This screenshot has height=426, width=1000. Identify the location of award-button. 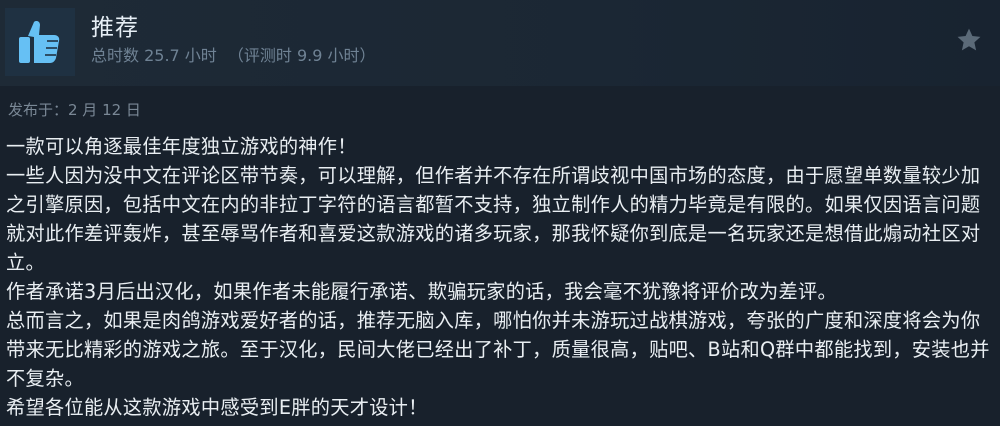
(969, 42).